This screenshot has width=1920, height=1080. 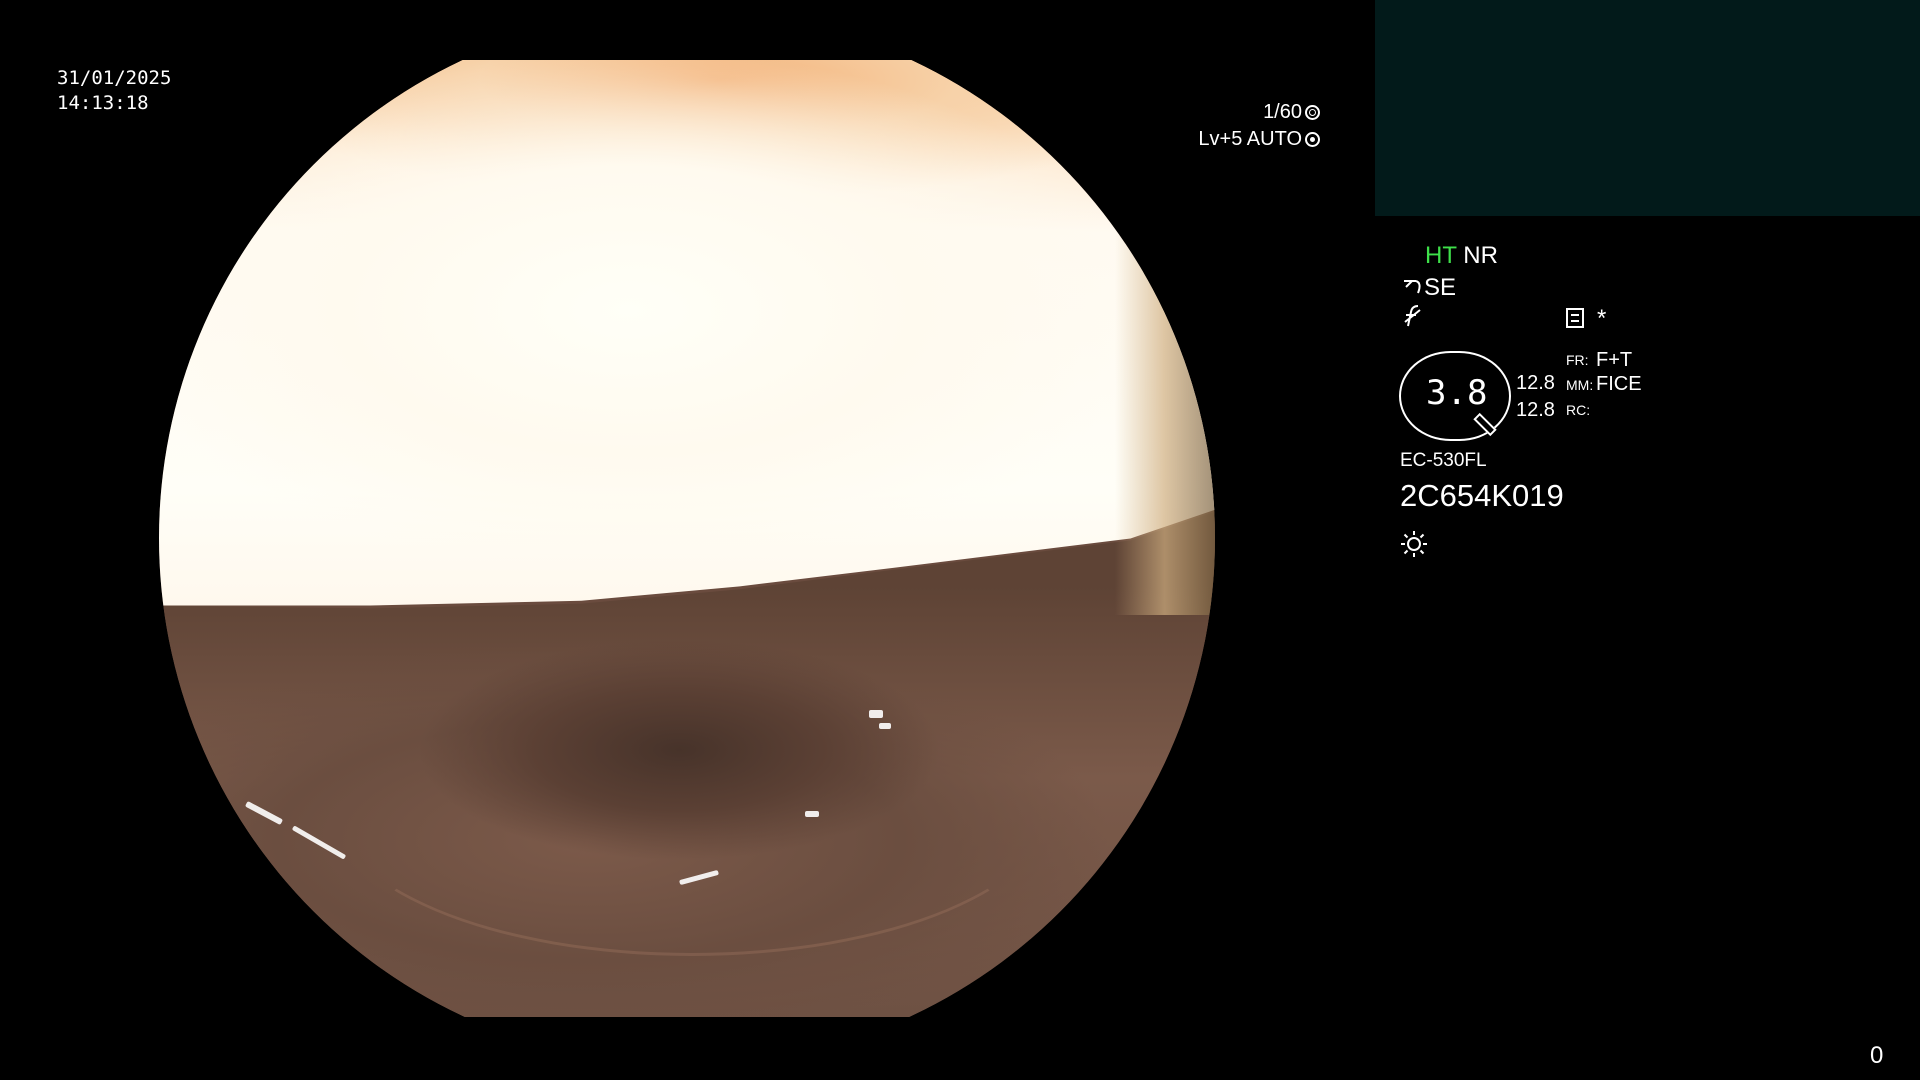 I want to click on shutter-icon, so click(x=1312, y=112).